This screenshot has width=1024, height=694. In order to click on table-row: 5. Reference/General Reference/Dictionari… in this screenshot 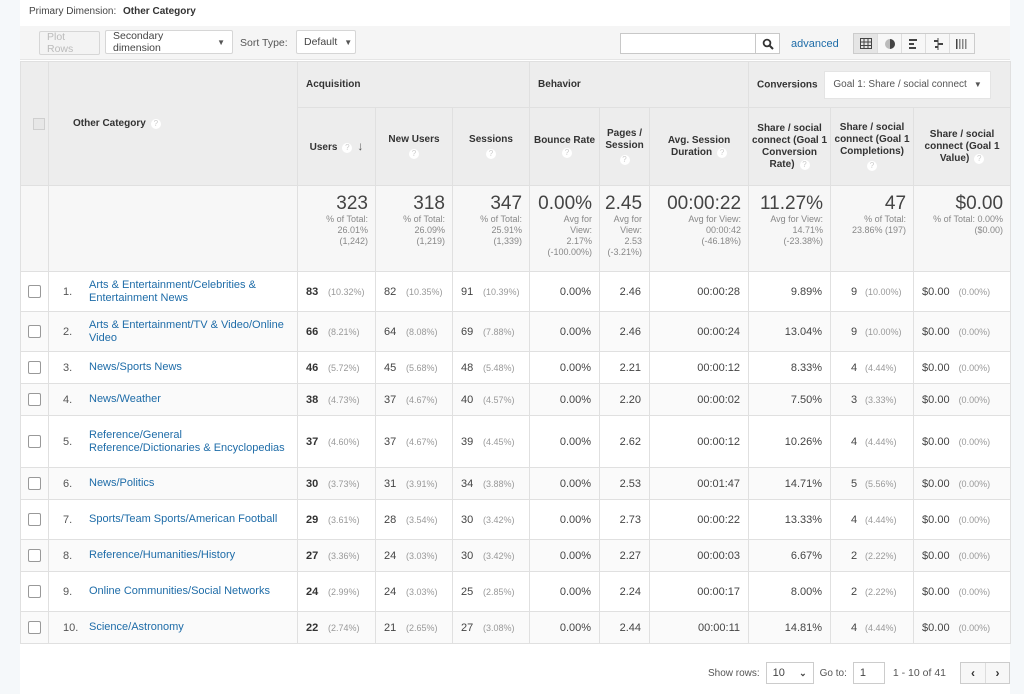, I will do `click(516, 441)`.